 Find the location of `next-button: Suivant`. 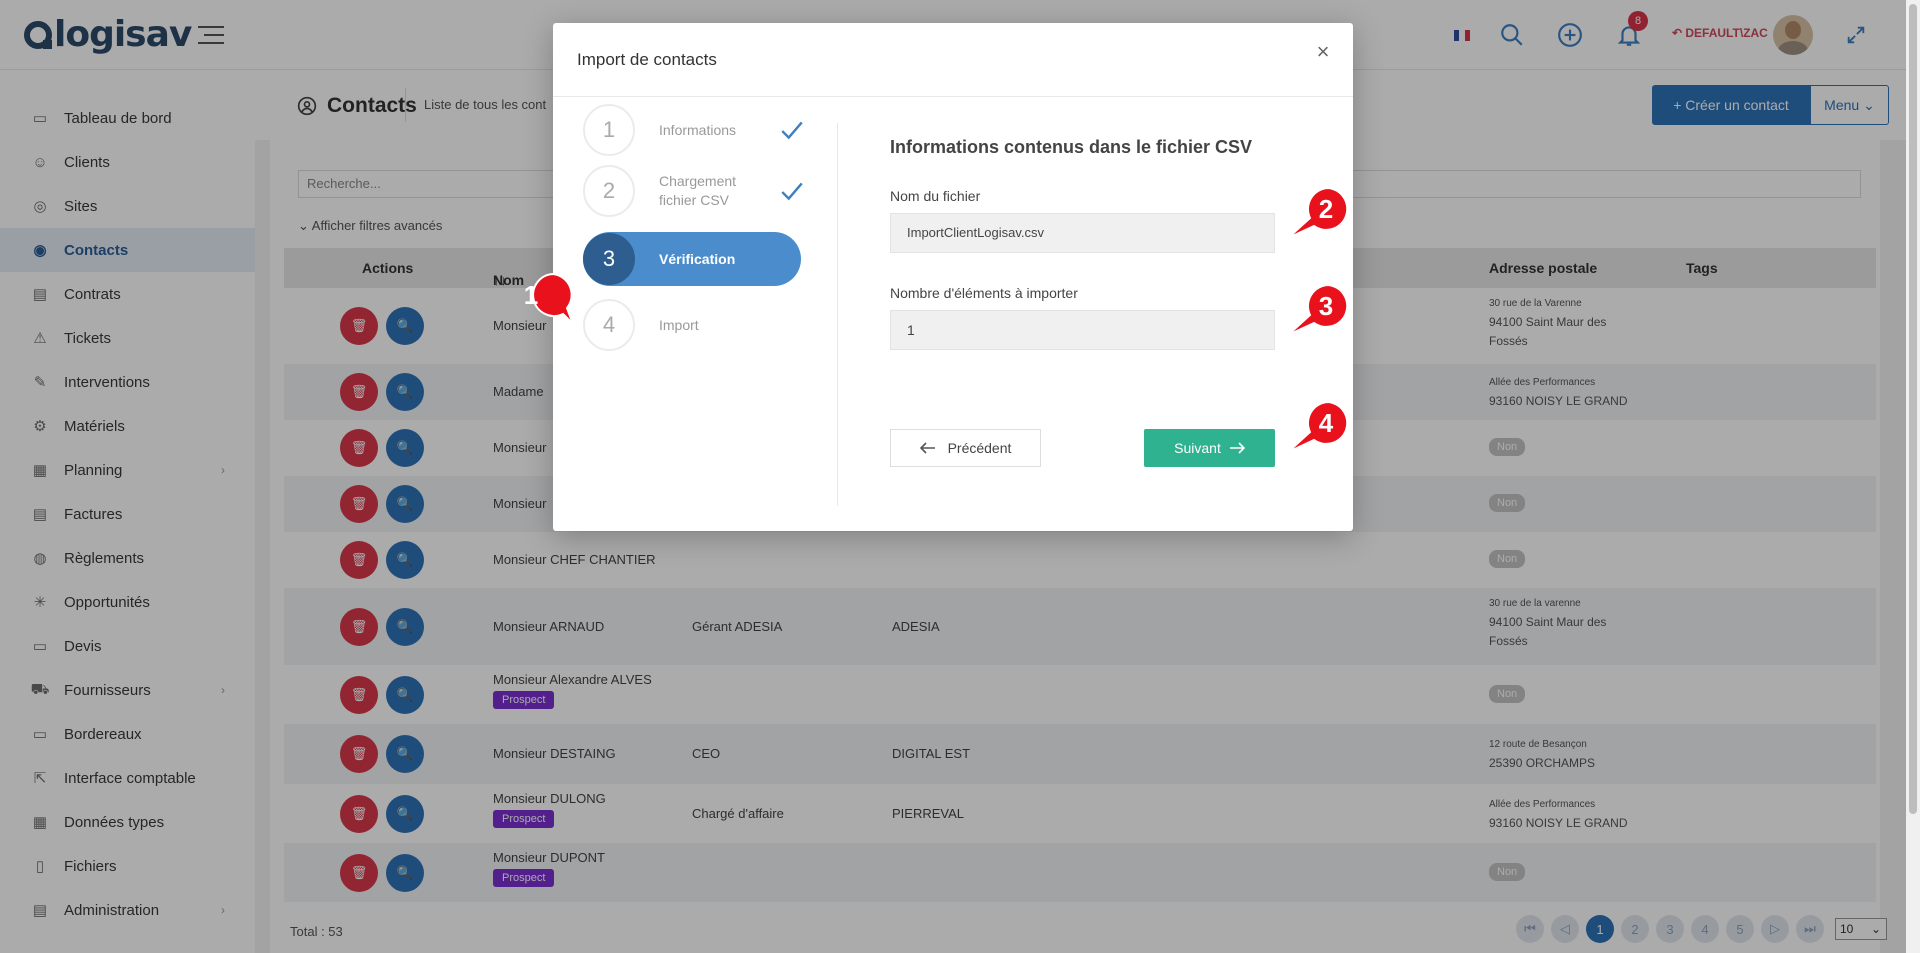

next-button: Suivant is located at coordinates (1209, 448).